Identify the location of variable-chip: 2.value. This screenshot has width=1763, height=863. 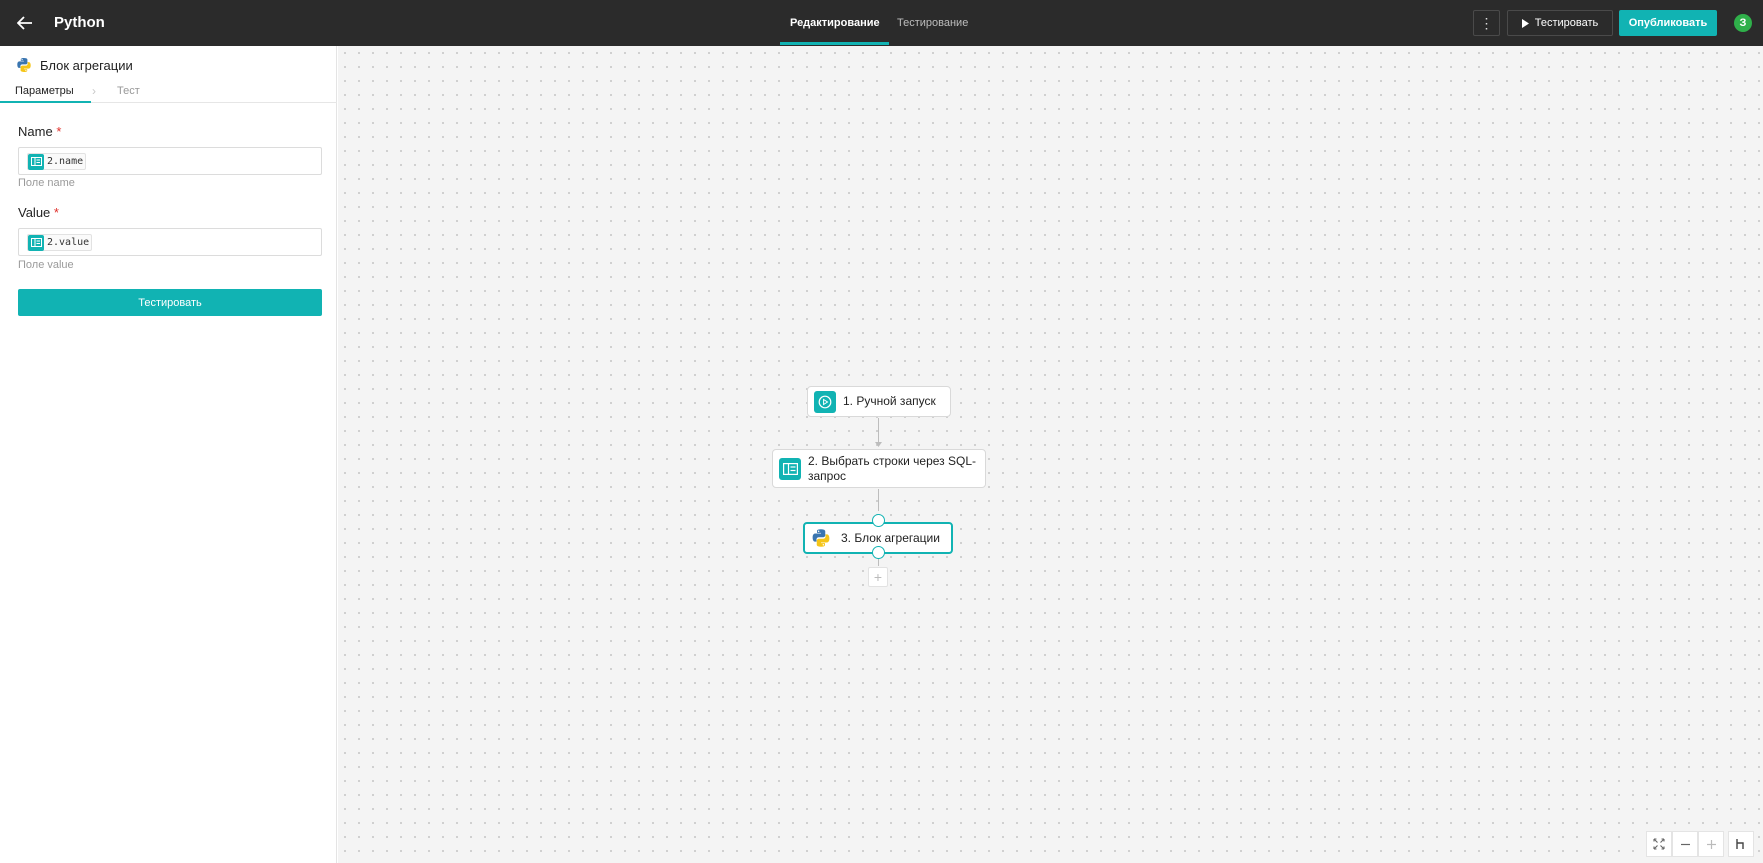
(60, 242).